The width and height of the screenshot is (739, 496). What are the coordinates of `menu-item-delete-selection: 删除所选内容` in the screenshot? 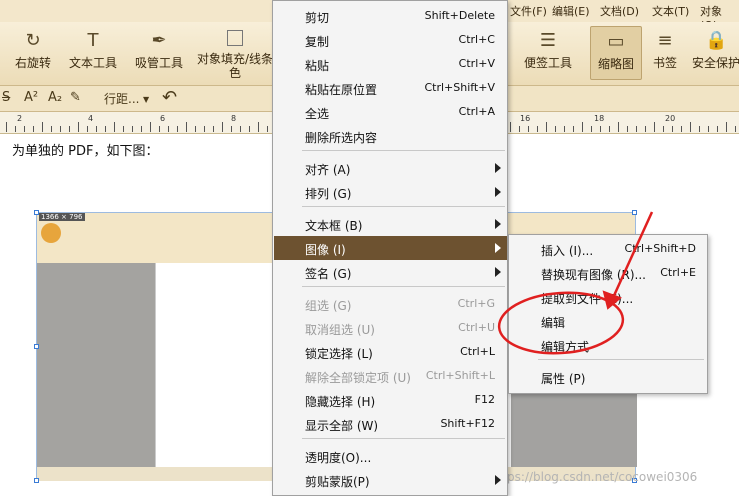 It's located at (390, 136).